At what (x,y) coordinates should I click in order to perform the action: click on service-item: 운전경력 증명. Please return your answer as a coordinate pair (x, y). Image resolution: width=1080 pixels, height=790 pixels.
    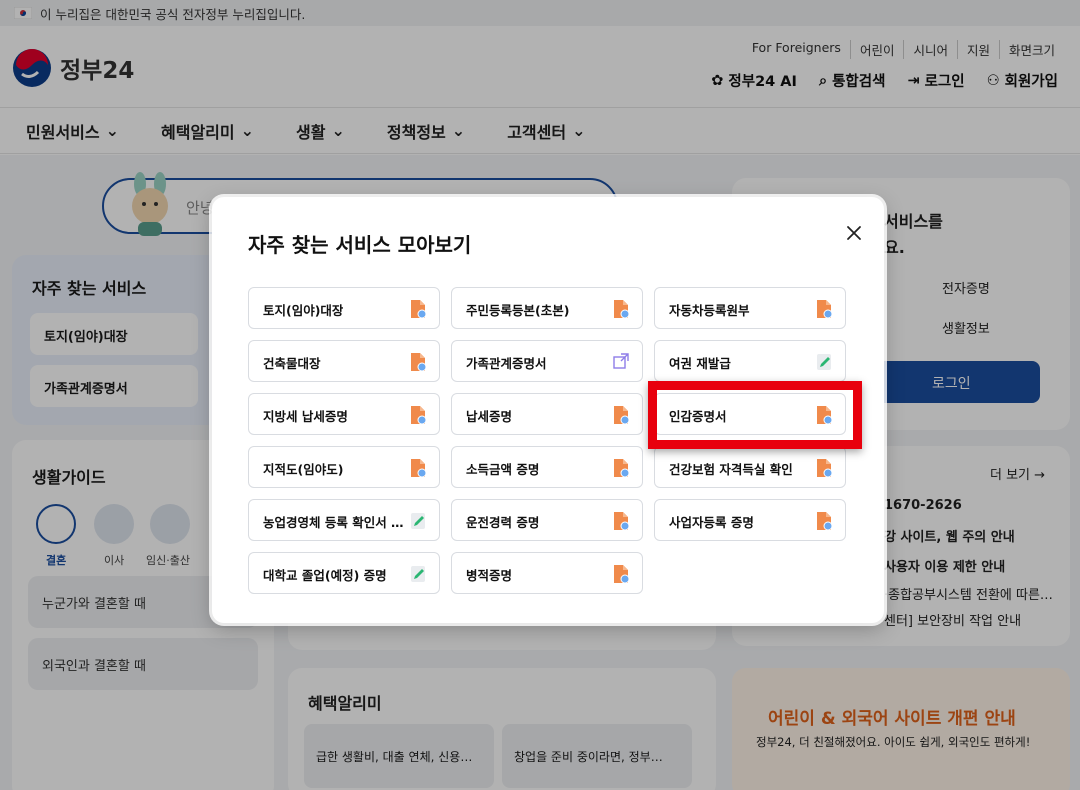
    Looking at the image, I should click on (547, 520).